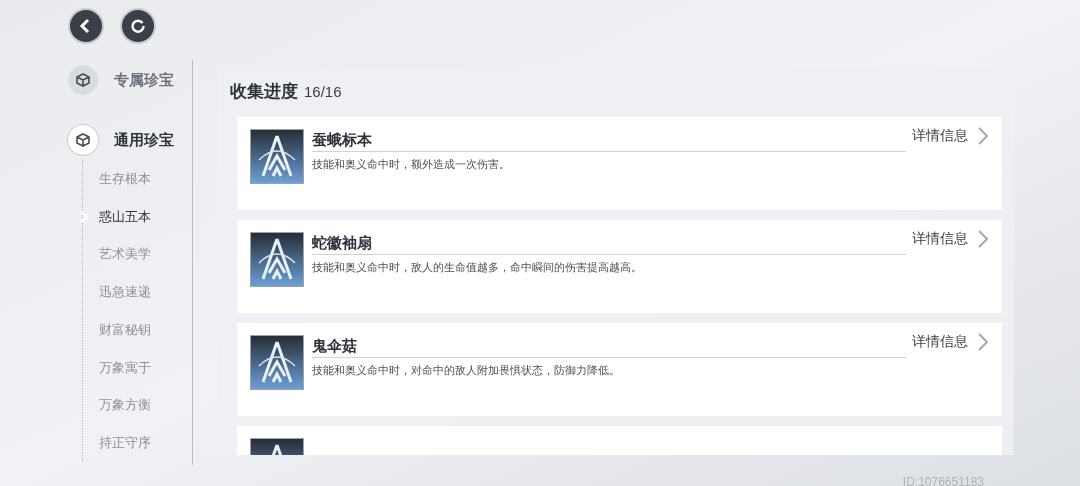 Image resolution: width=1080 pixels, height=486 pixels. Describe the element at coordinates (411, 164) in the screenshot. I see `treasure-description: 技能和奥义命中时，额外造成一次伤害。` at that location.